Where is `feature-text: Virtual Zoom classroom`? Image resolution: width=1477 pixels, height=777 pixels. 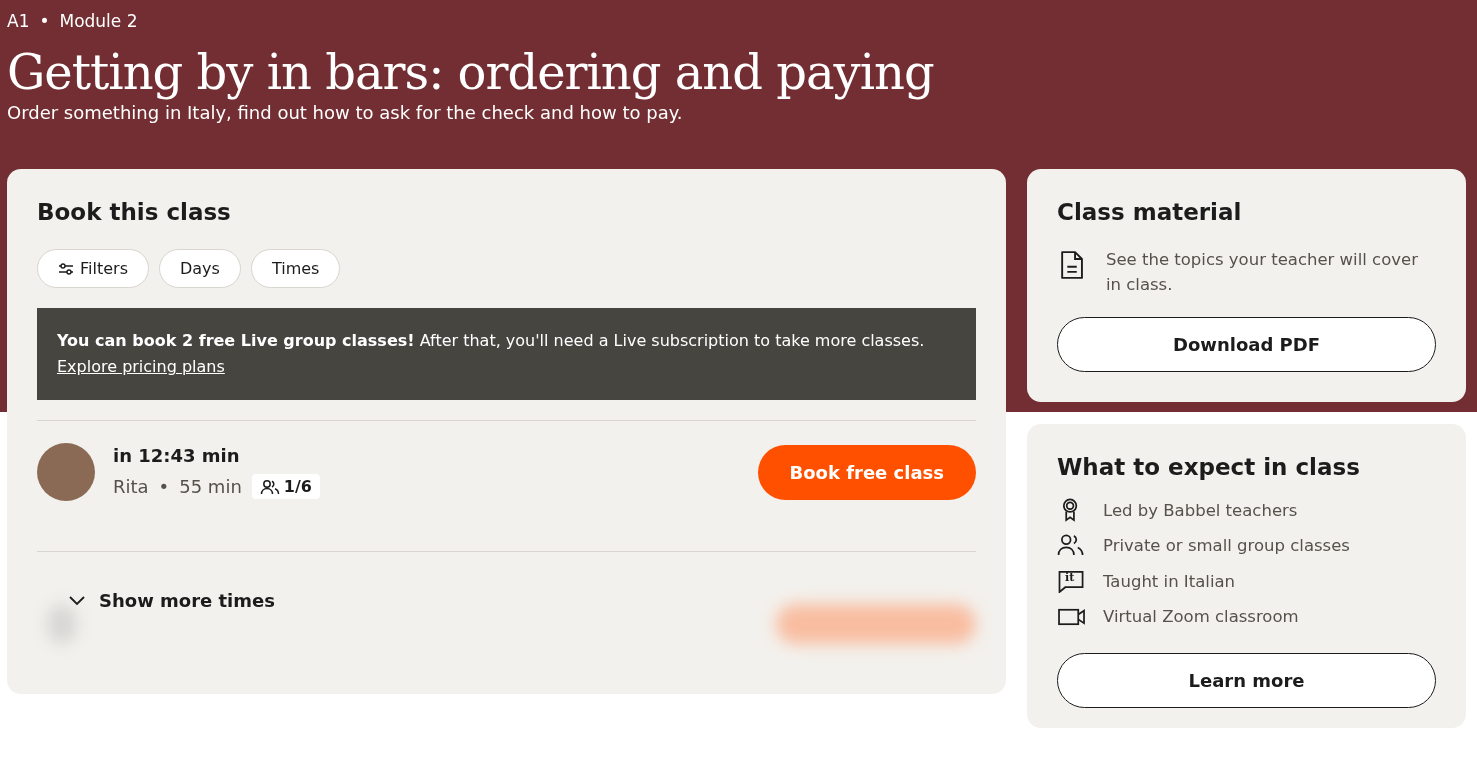
feature-text: Virtual Zoom classroom is located at coordinates (1201, 617).